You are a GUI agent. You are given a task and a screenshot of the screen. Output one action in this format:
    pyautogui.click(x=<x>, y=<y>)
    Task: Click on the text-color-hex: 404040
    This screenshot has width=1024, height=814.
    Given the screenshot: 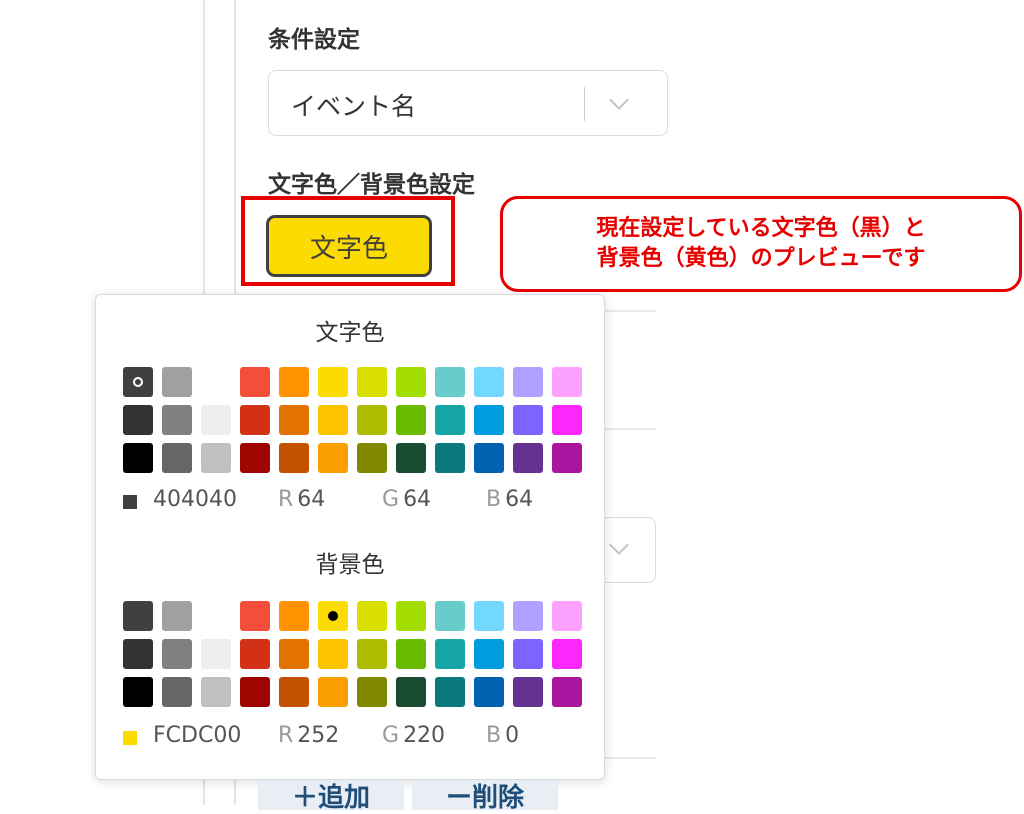 What is the action you would take?
    pyautogui.click(x=195, y=499)
    